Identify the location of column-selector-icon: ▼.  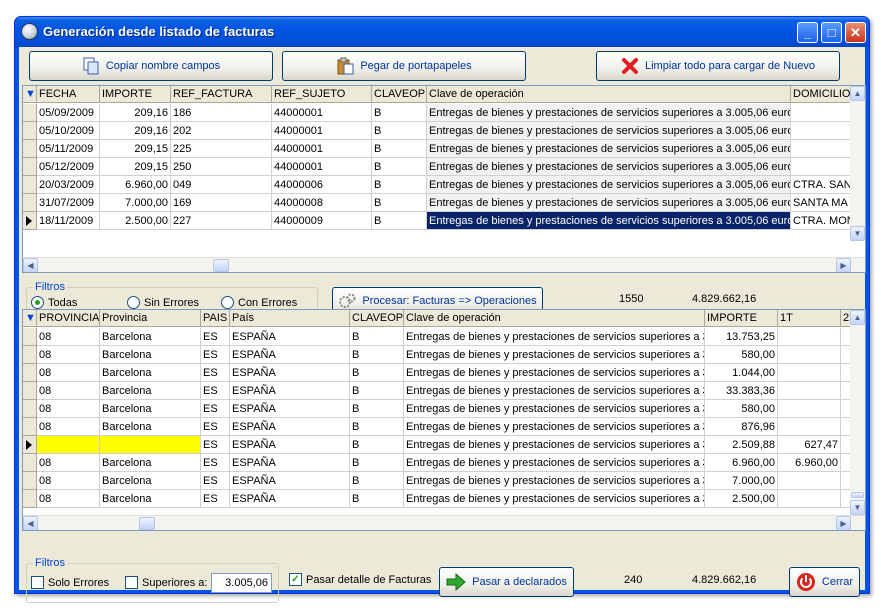
(30, 94).